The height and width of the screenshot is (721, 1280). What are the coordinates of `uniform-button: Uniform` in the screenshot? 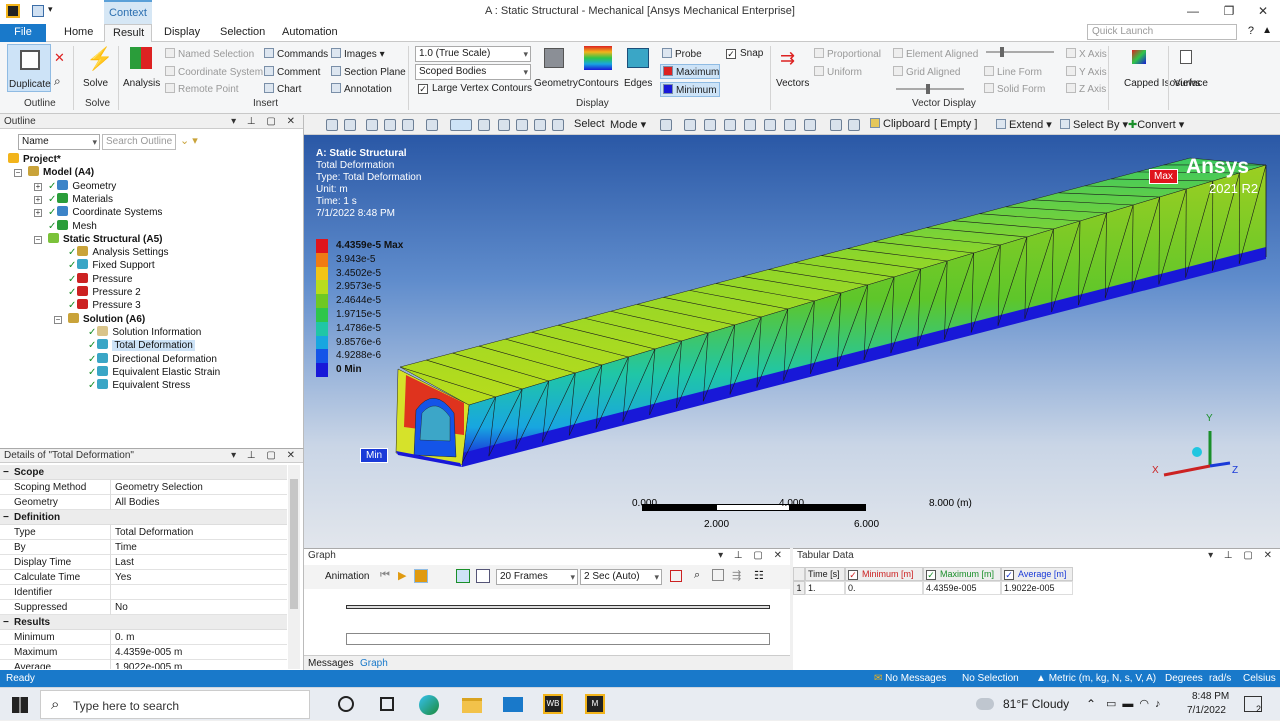 It's located at (838, 72).